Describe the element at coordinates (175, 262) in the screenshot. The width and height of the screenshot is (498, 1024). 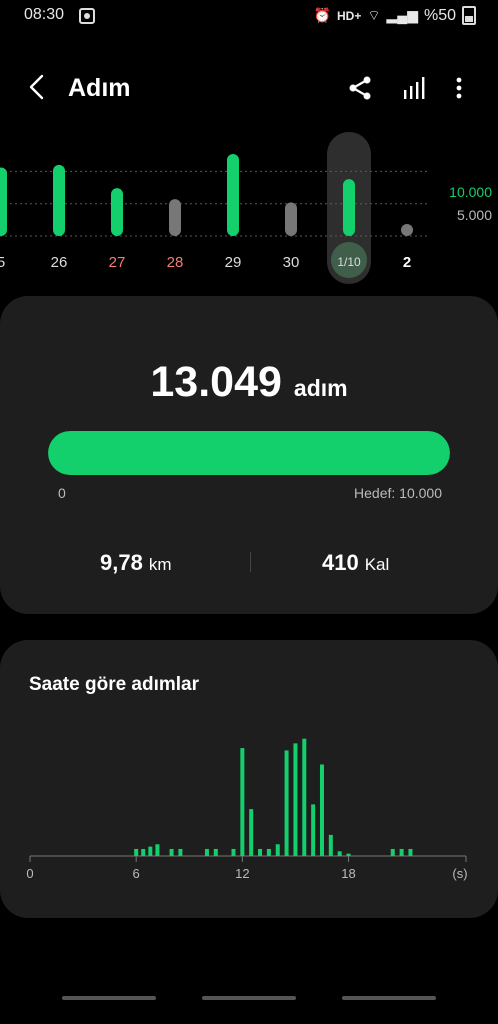
I see `day-label-28: 28` at that location.